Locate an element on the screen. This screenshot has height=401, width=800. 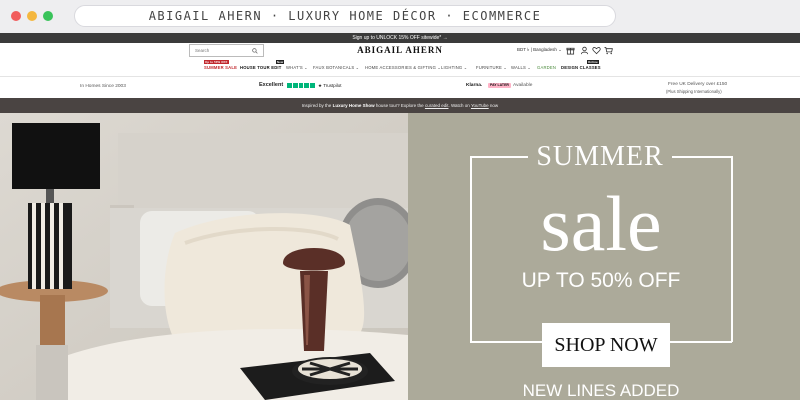
youtube-link: YouTube is located at coordinates (480, 105).